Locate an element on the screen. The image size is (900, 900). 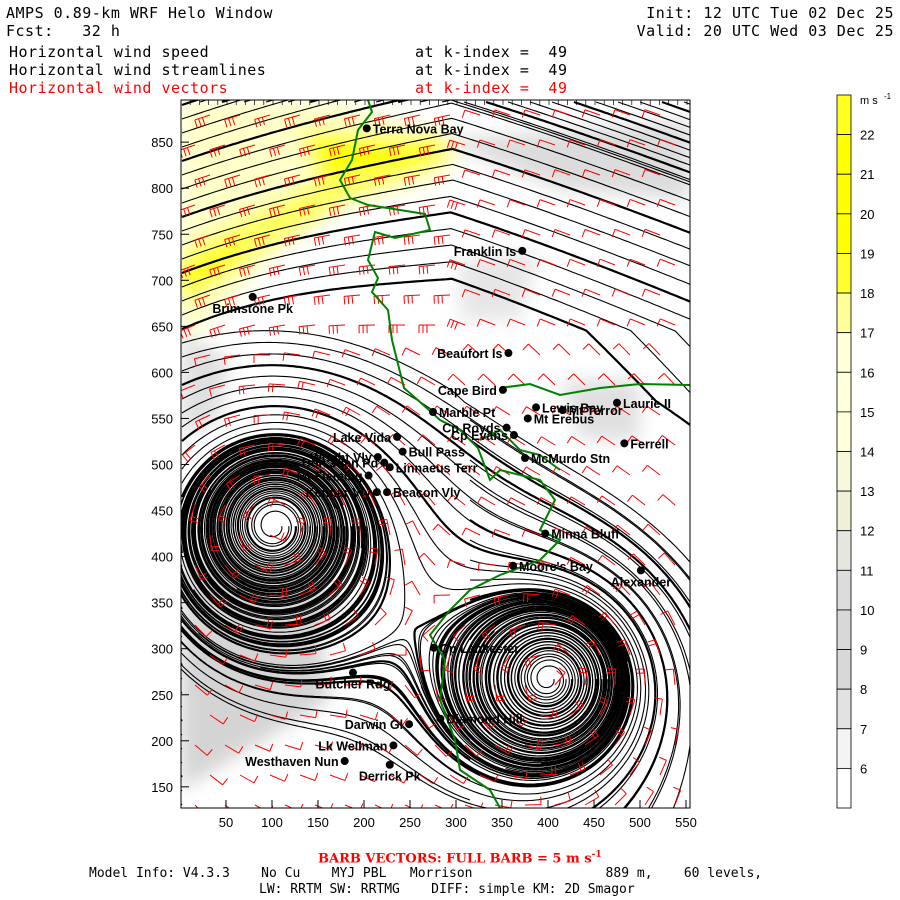
station: Cp Lankester is located at coordinates (474, 649).